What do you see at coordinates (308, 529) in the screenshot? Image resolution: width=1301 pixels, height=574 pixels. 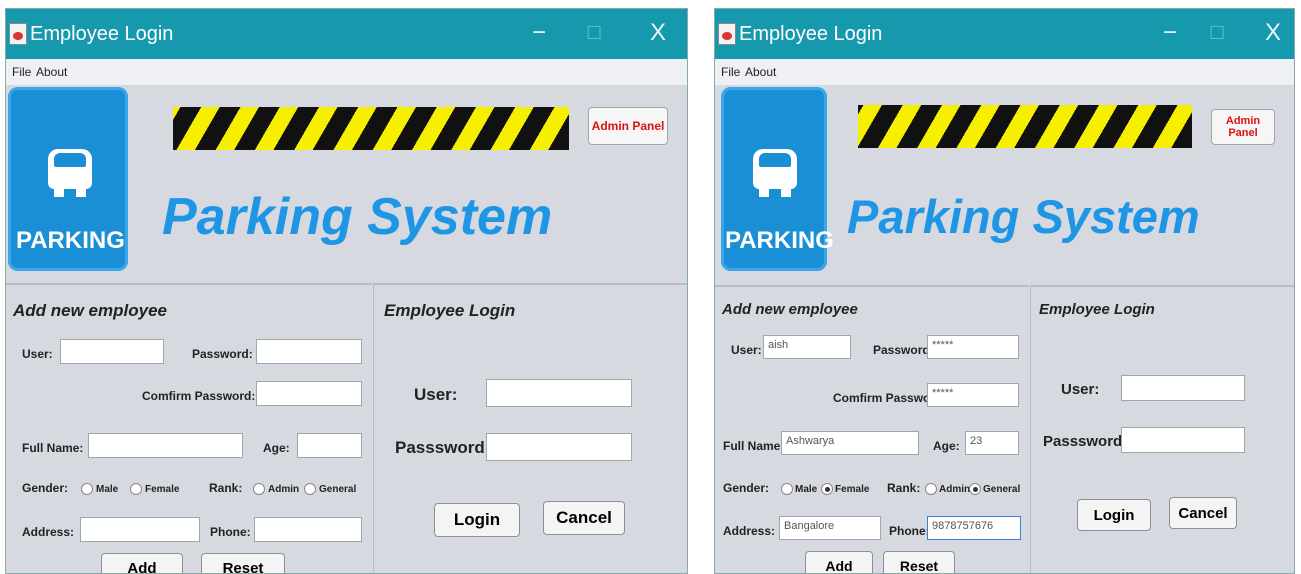 I see `phone-field` at bounding box center [308, 529].